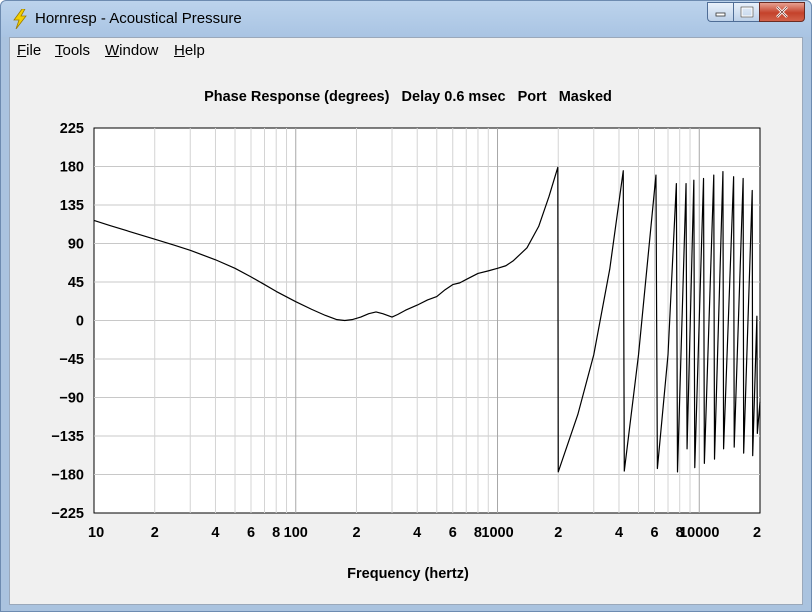 The image size is (812, 612). What do you see at coordinates (71, 360) in the screenshot?
I see `y-tick-label: −45` at bounding box center [71, 360].